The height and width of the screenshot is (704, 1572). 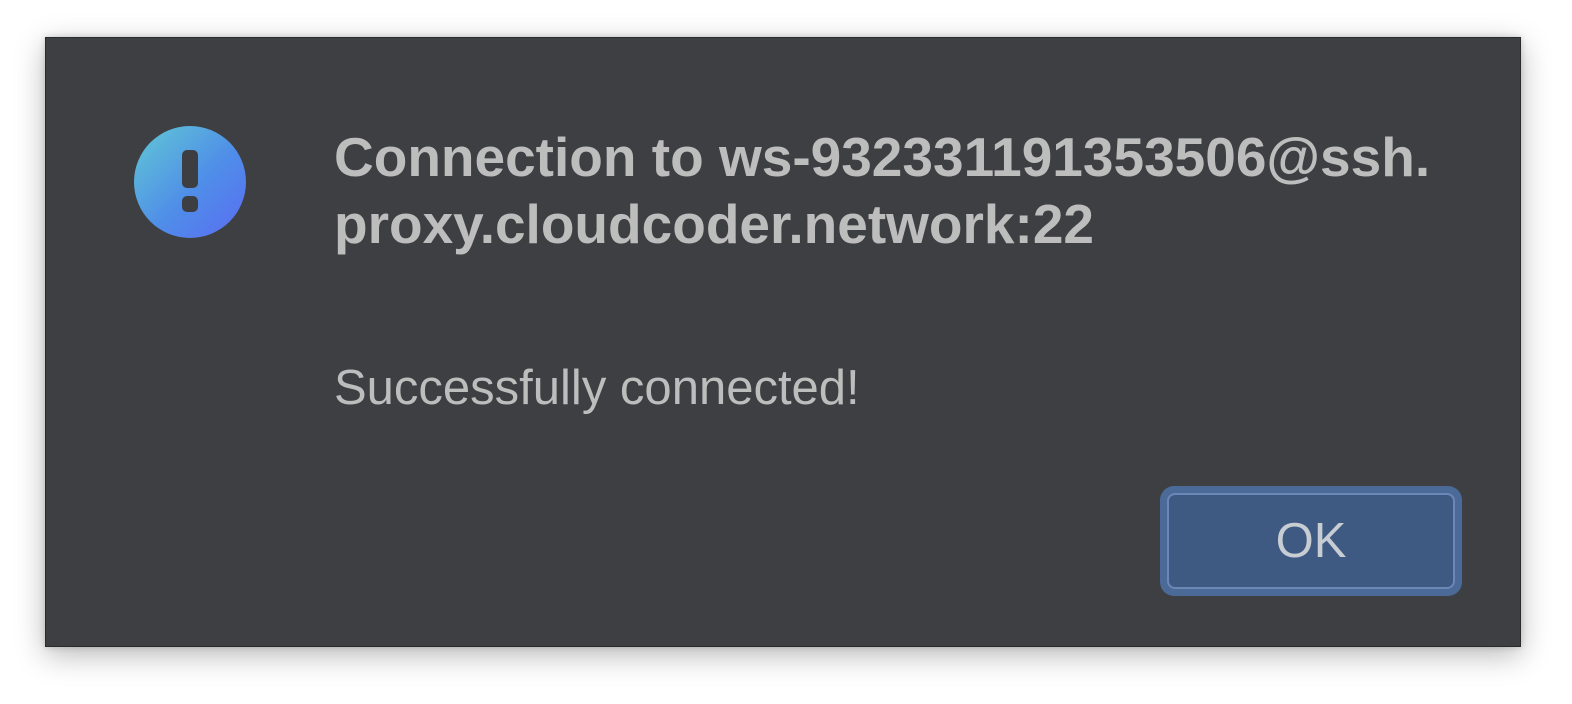 I want to click on ok-button: OK, so click(x=1311, y=541).